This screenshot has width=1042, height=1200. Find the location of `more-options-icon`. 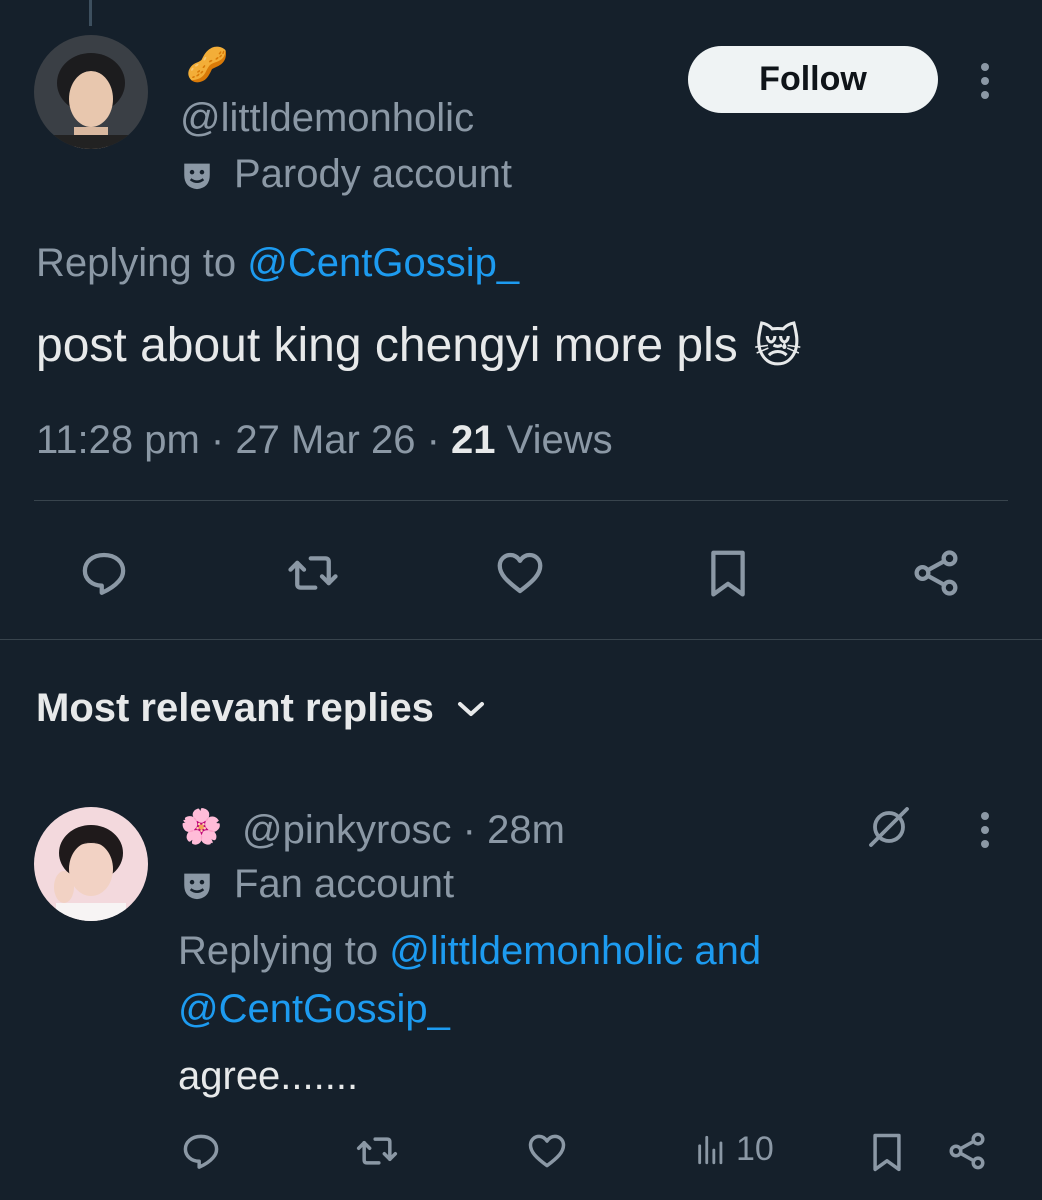

more-options-icon is located at coordinates (985, 81).